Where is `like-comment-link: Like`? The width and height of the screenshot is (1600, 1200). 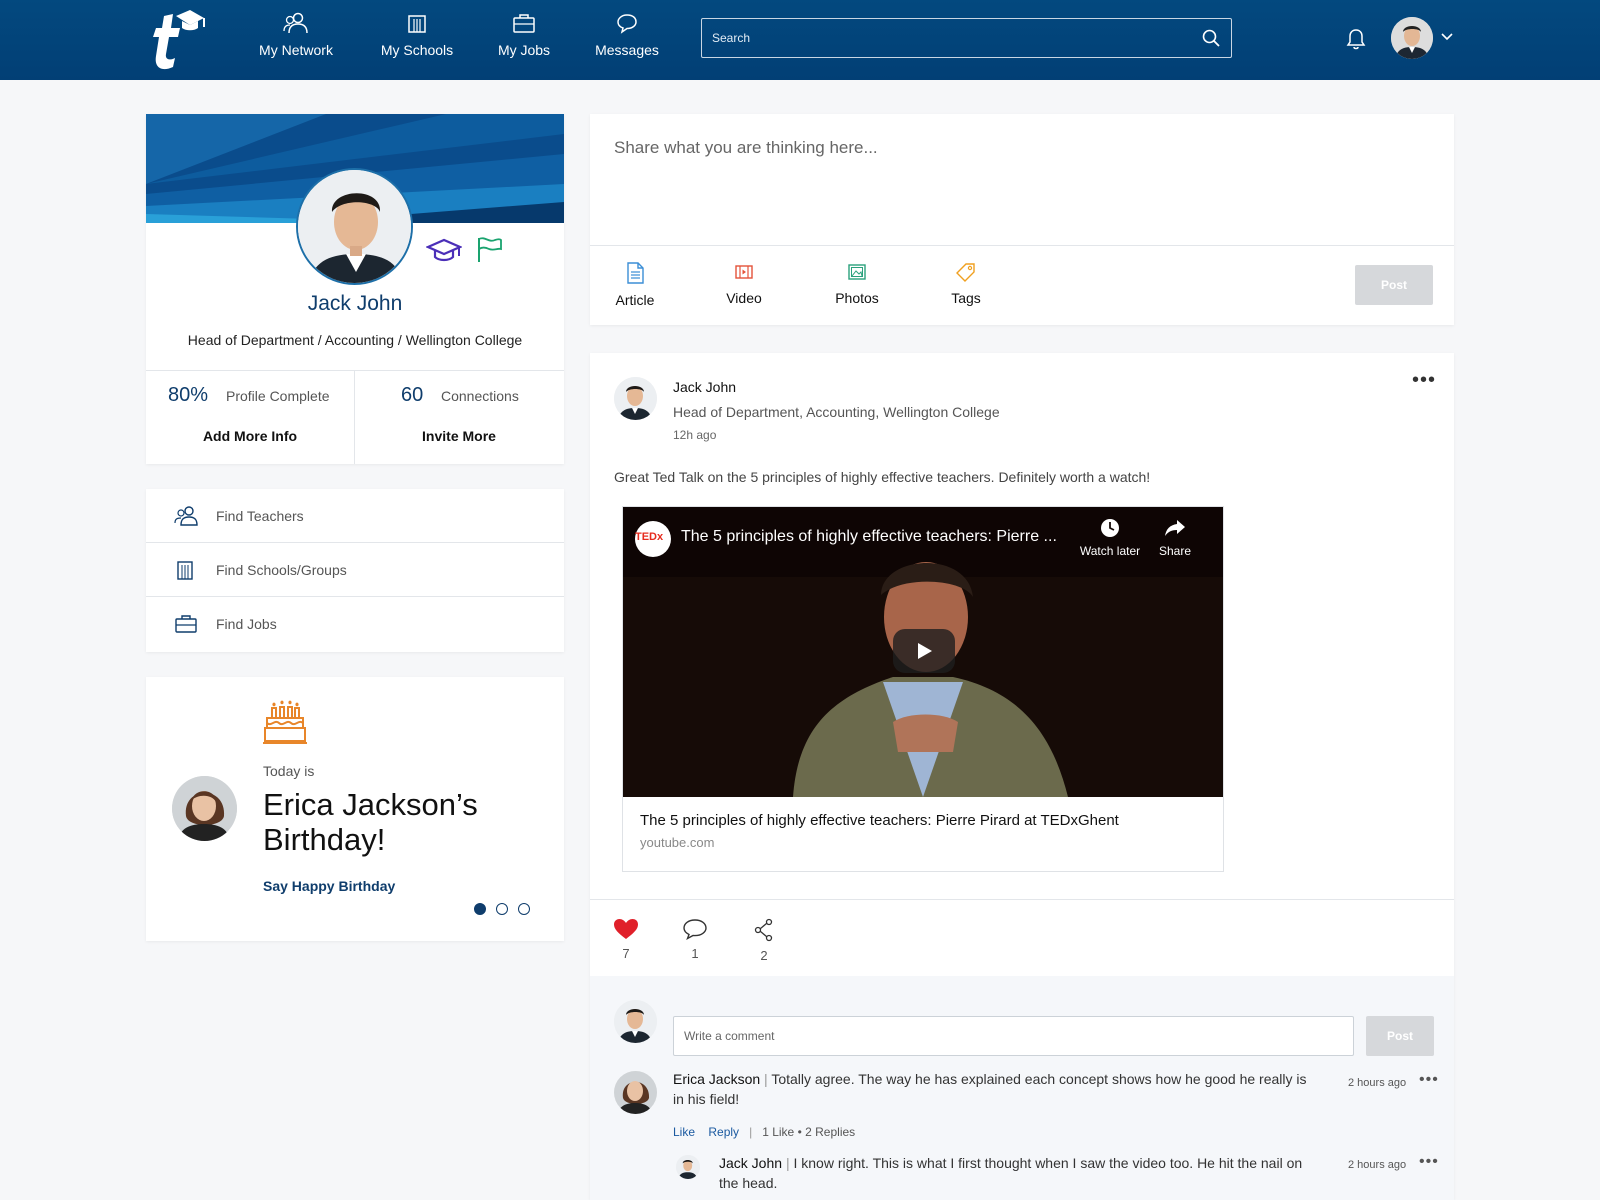 like-comment-link: Like is located at coordinates (684, 1132).